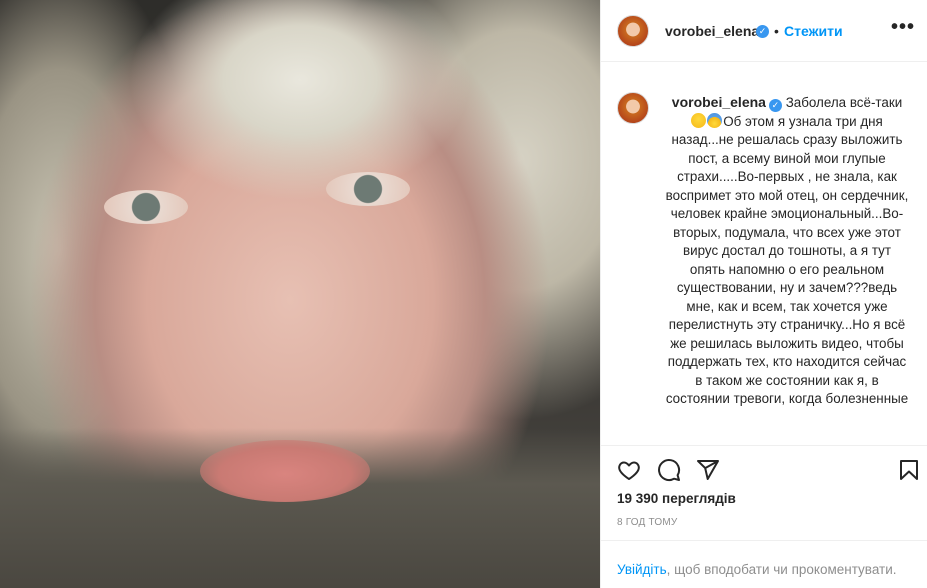 Image resolution: width=927 pixels, height=588 pixels. What do you see at coordinates (647, 522) in the screenshot?
I see `post-timestamp: 8 ГОД ТОМУ` at bounding box center [647, 522].